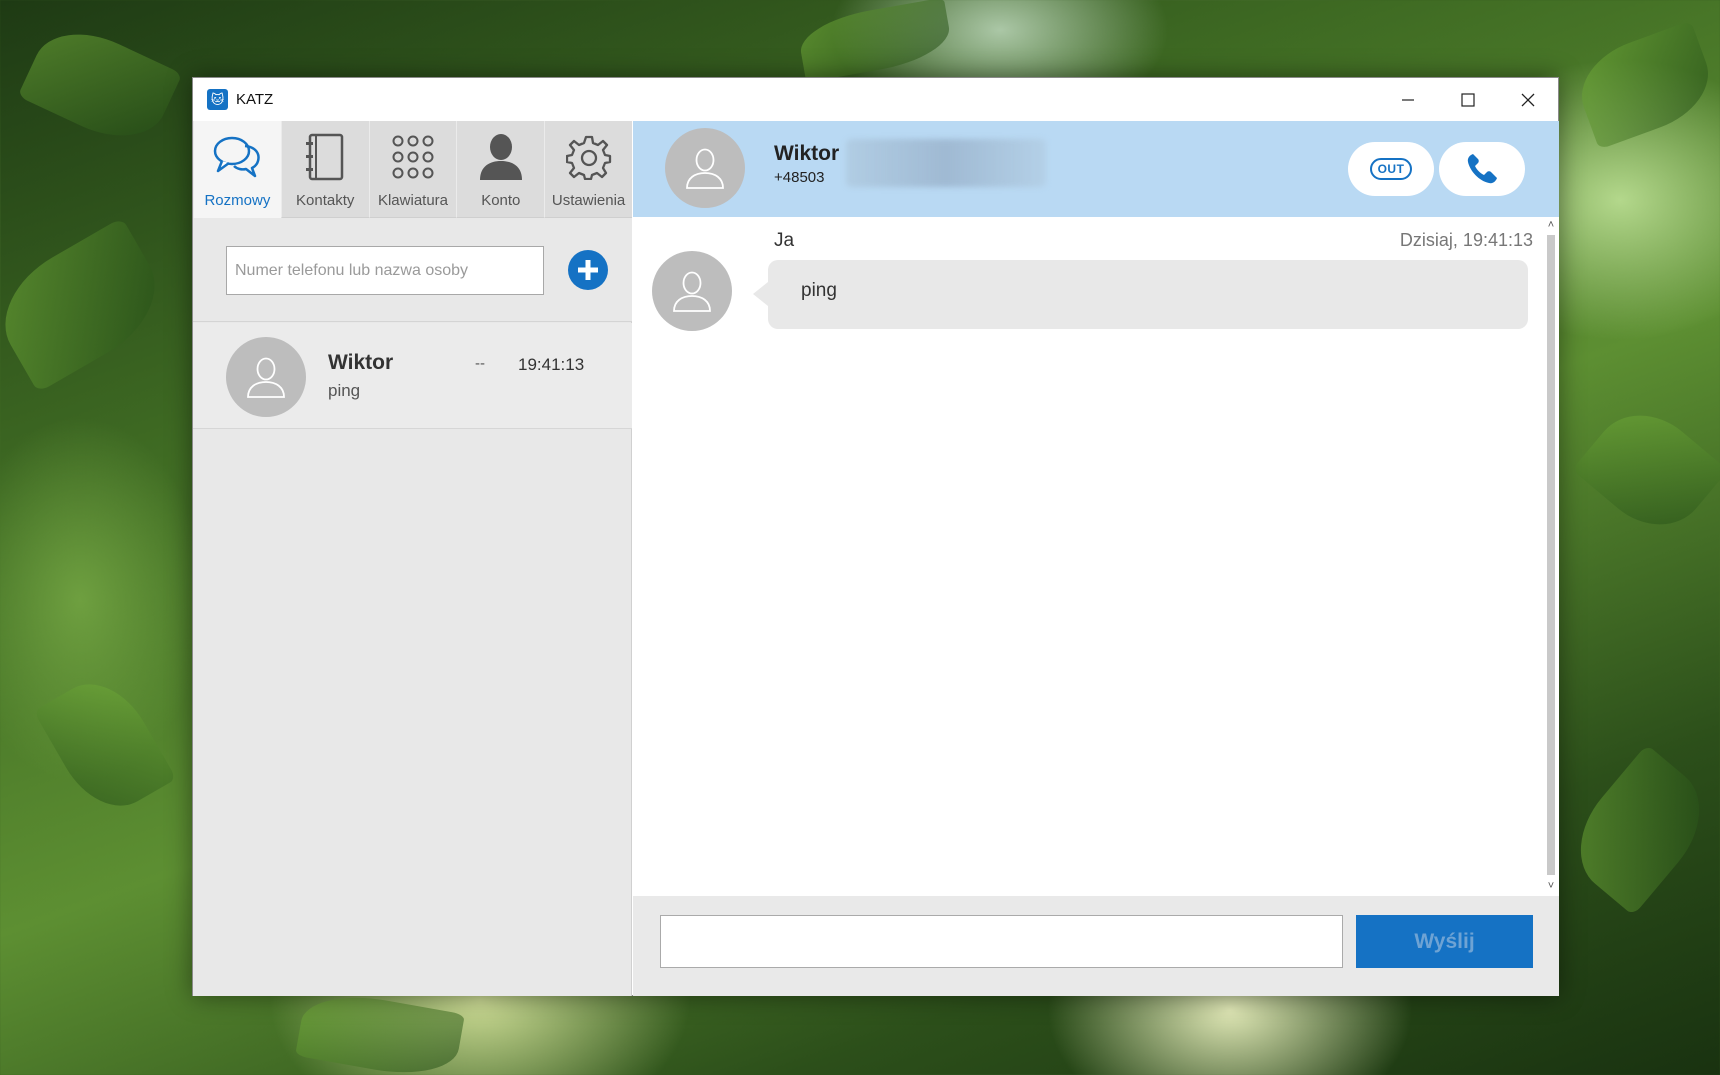 The height and width of the screenshot is (1075, 1720). What do you see at coordinates (344, 390) in the screenshot?
I see `conversation-preview: ping` at bounding box center [344, 390].